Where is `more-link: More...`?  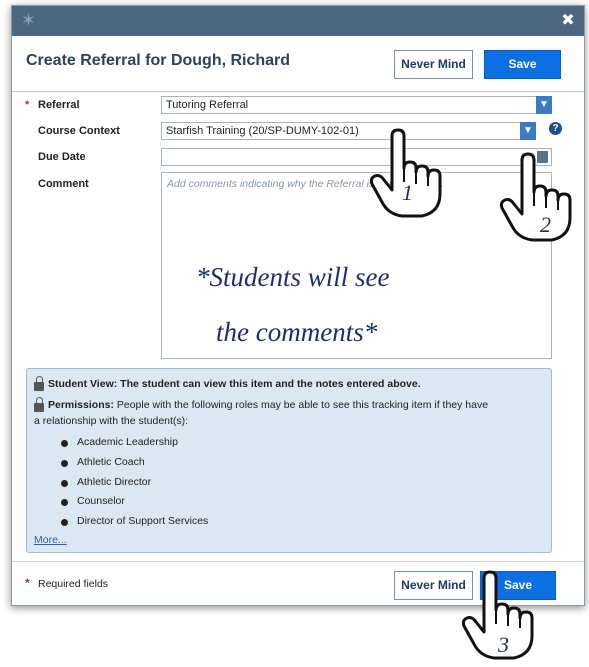
more-link: More... is located at coordinates (50, 540).